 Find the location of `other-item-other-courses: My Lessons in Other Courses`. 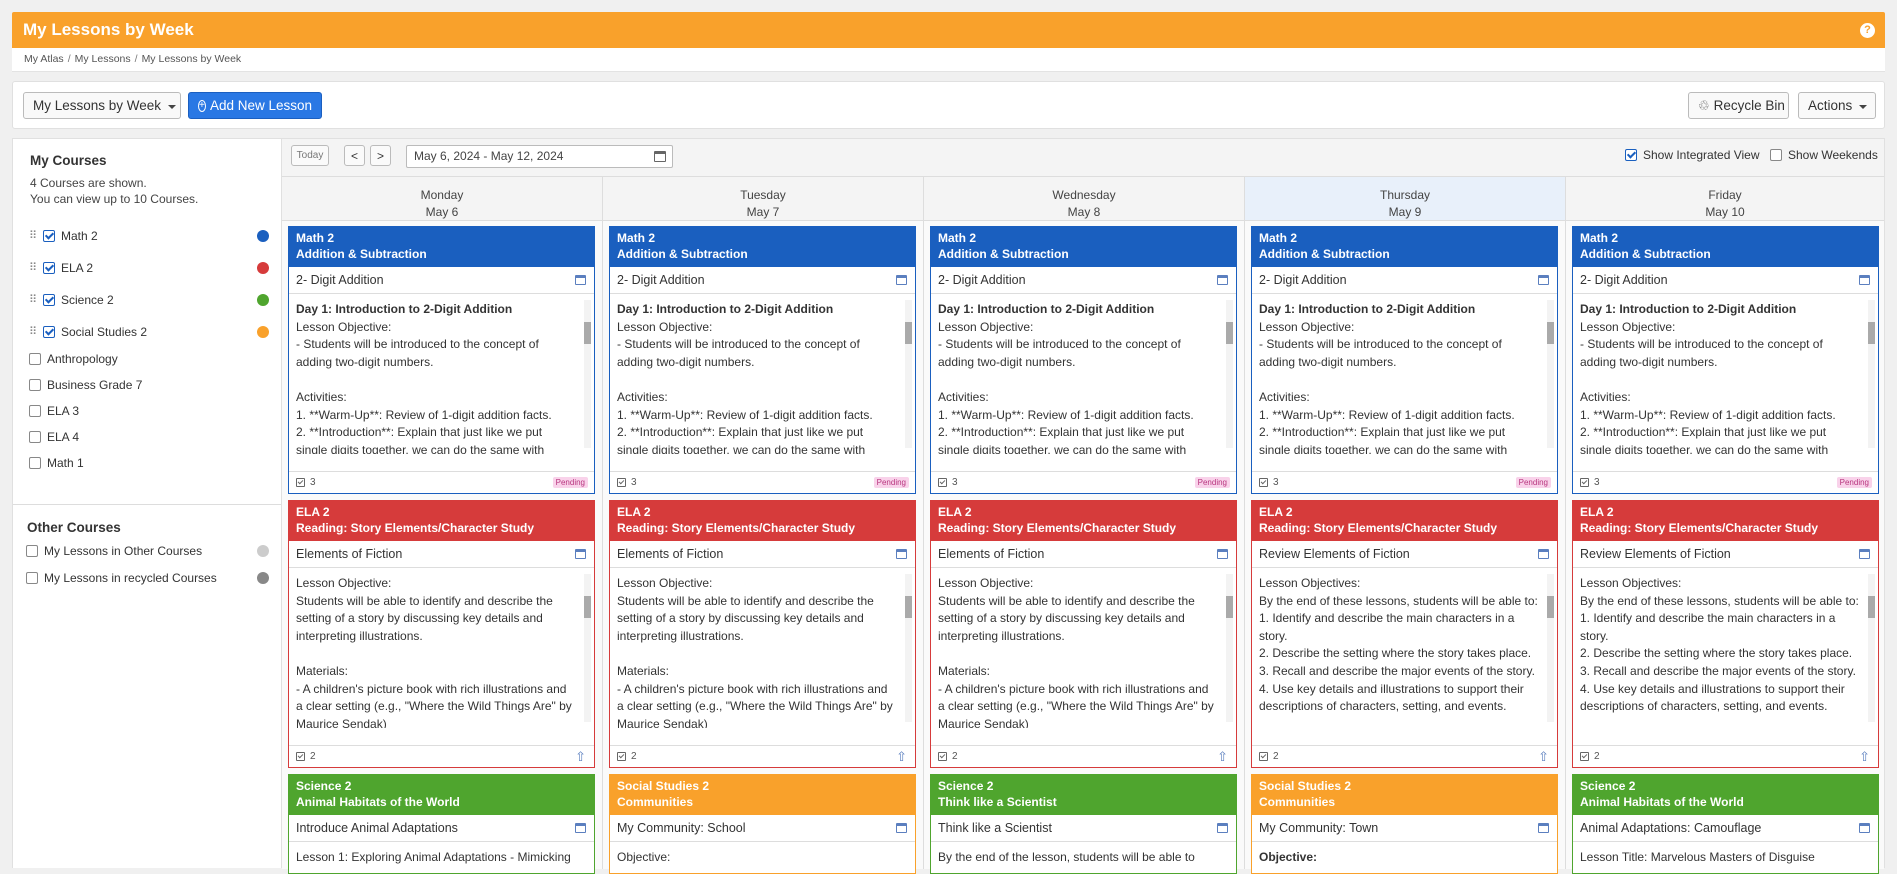

other-item-other-courses: My Lessons in Other Courses is located at coordinates (147, 551).